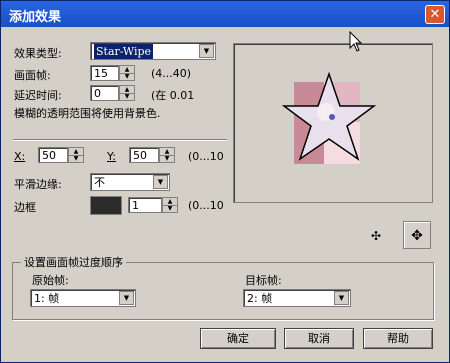  I want to click on smooth-edge-value: 不, so click(99, 182).